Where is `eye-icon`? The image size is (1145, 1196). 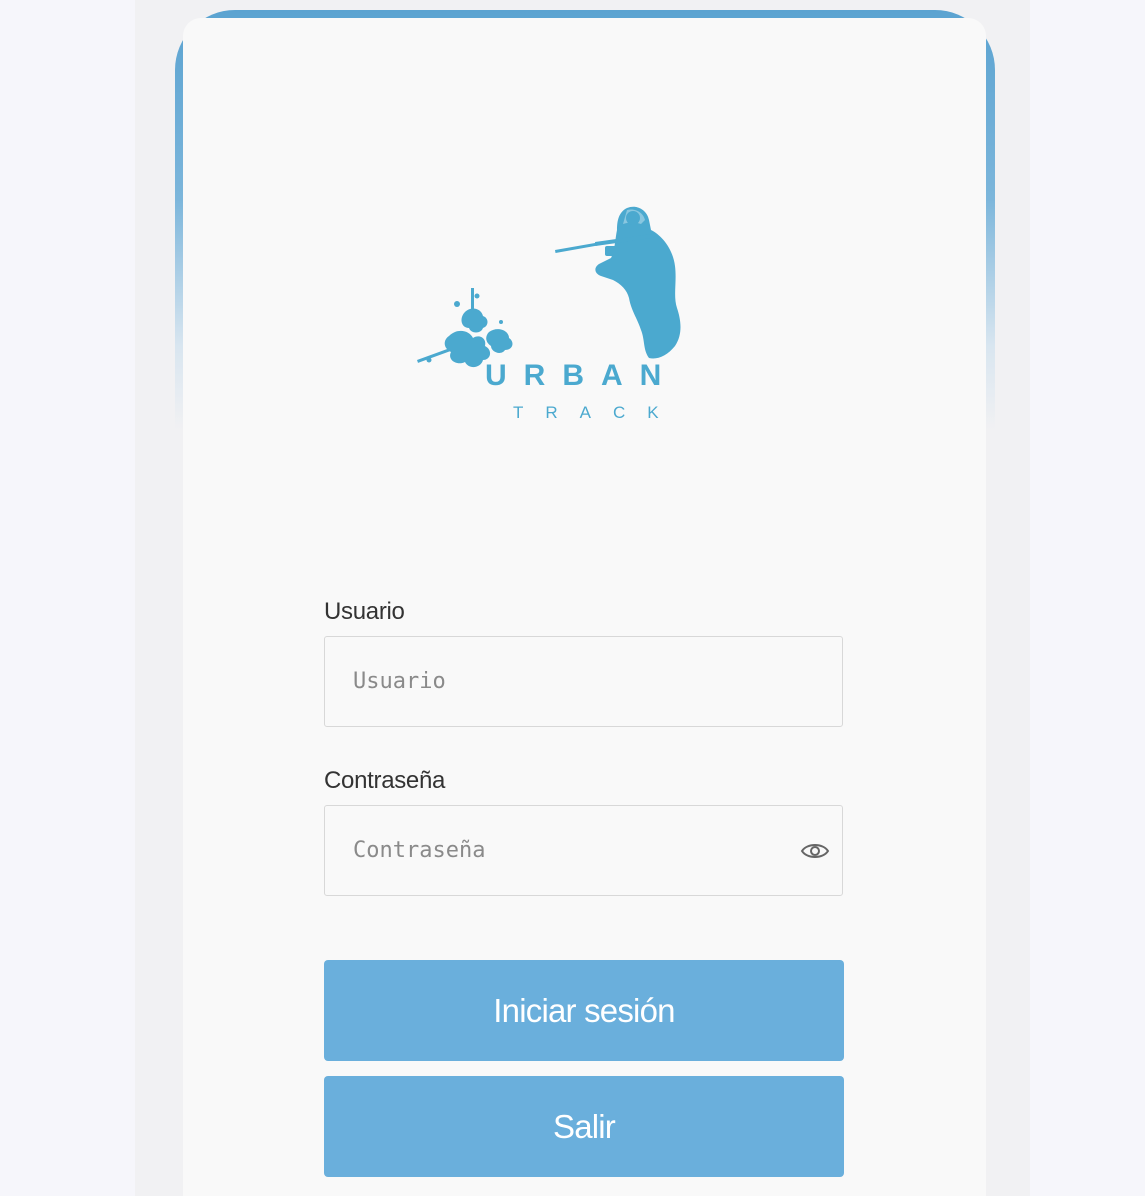
eye-icon is located at coordinates (815, 851).